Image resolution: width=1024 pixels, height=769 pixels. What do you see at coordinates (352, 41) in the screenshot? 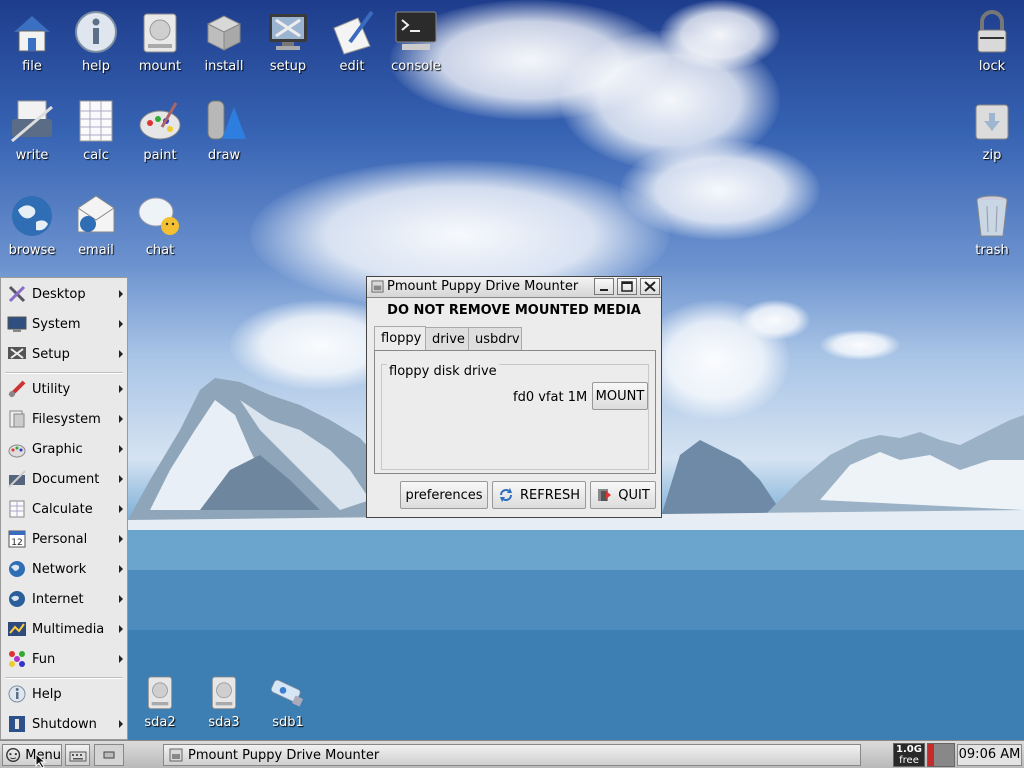
I see `desktop-icon-edit: edit` at bounding box center [352, 41].